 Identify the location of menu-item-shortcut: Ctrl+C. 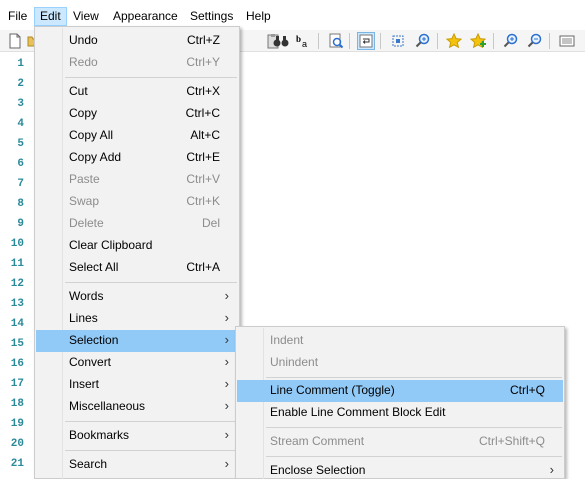
(202, 113).